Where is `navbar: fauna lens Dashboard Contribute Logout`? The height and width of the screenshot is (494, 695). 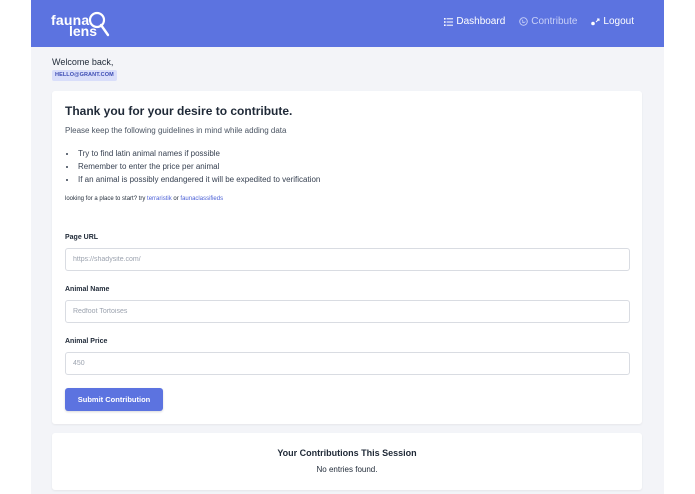
navbar: fauna lens Dashboard Contribute Logout is located at coordinates (347, 23).